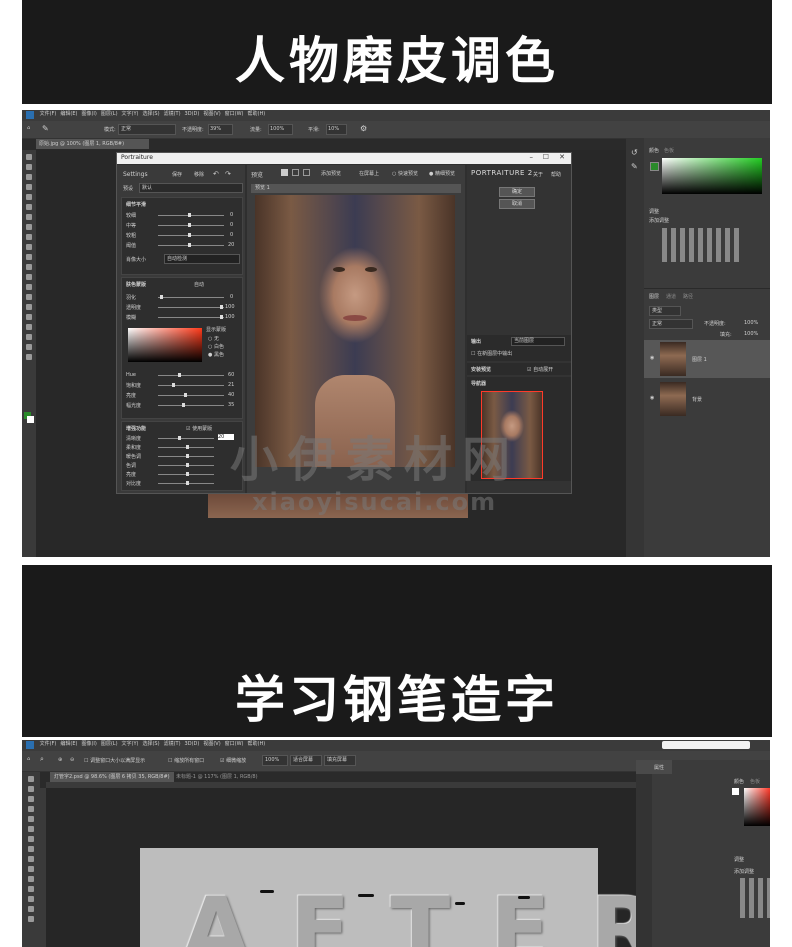  What do you see at coordinates (306, 760) in the screenshot?
I see `fit-screen-button: 适合屏幕` at bounding box center [306, 760].